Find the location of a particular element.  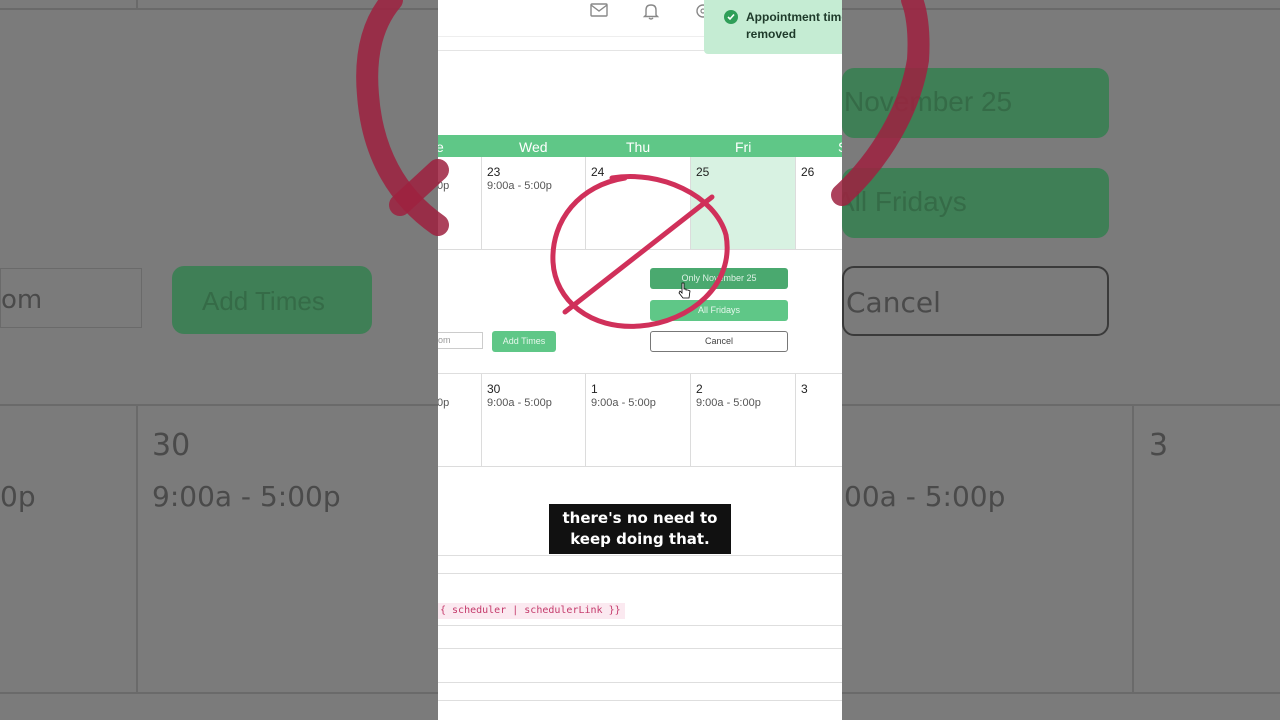

check-circle-icon is located at coordinates (731, 17).